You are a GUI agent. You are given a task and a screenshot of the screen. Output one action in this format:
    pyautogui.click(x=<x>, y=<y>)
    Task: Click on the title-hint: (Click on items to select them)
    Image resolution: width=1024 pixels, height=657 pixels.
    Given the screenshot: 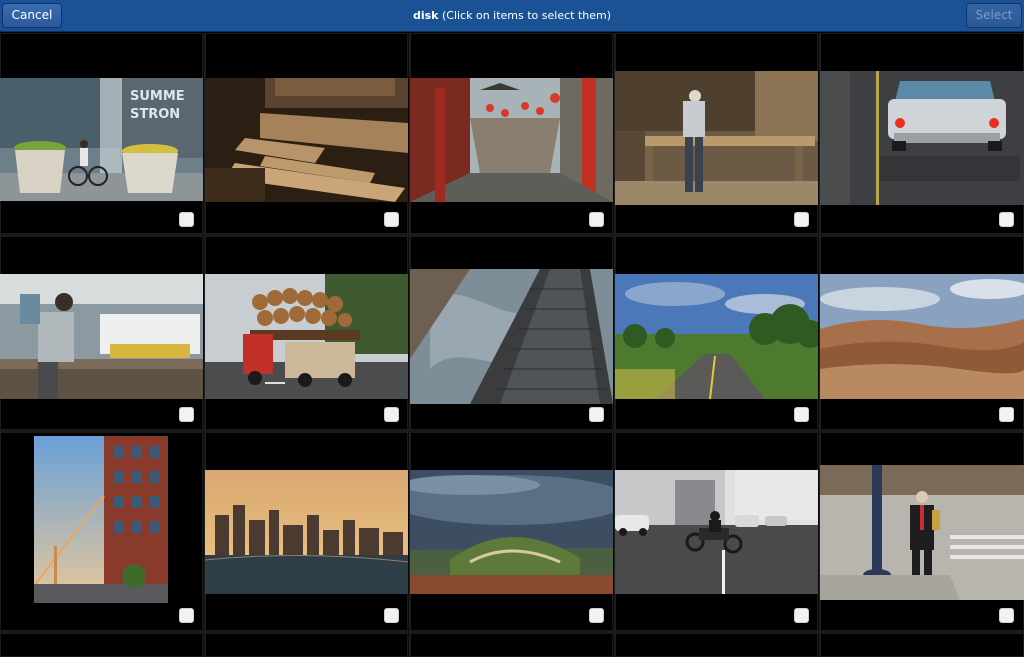 What is the action you would take?
    pyautogui.click(x=525, y=15)
    